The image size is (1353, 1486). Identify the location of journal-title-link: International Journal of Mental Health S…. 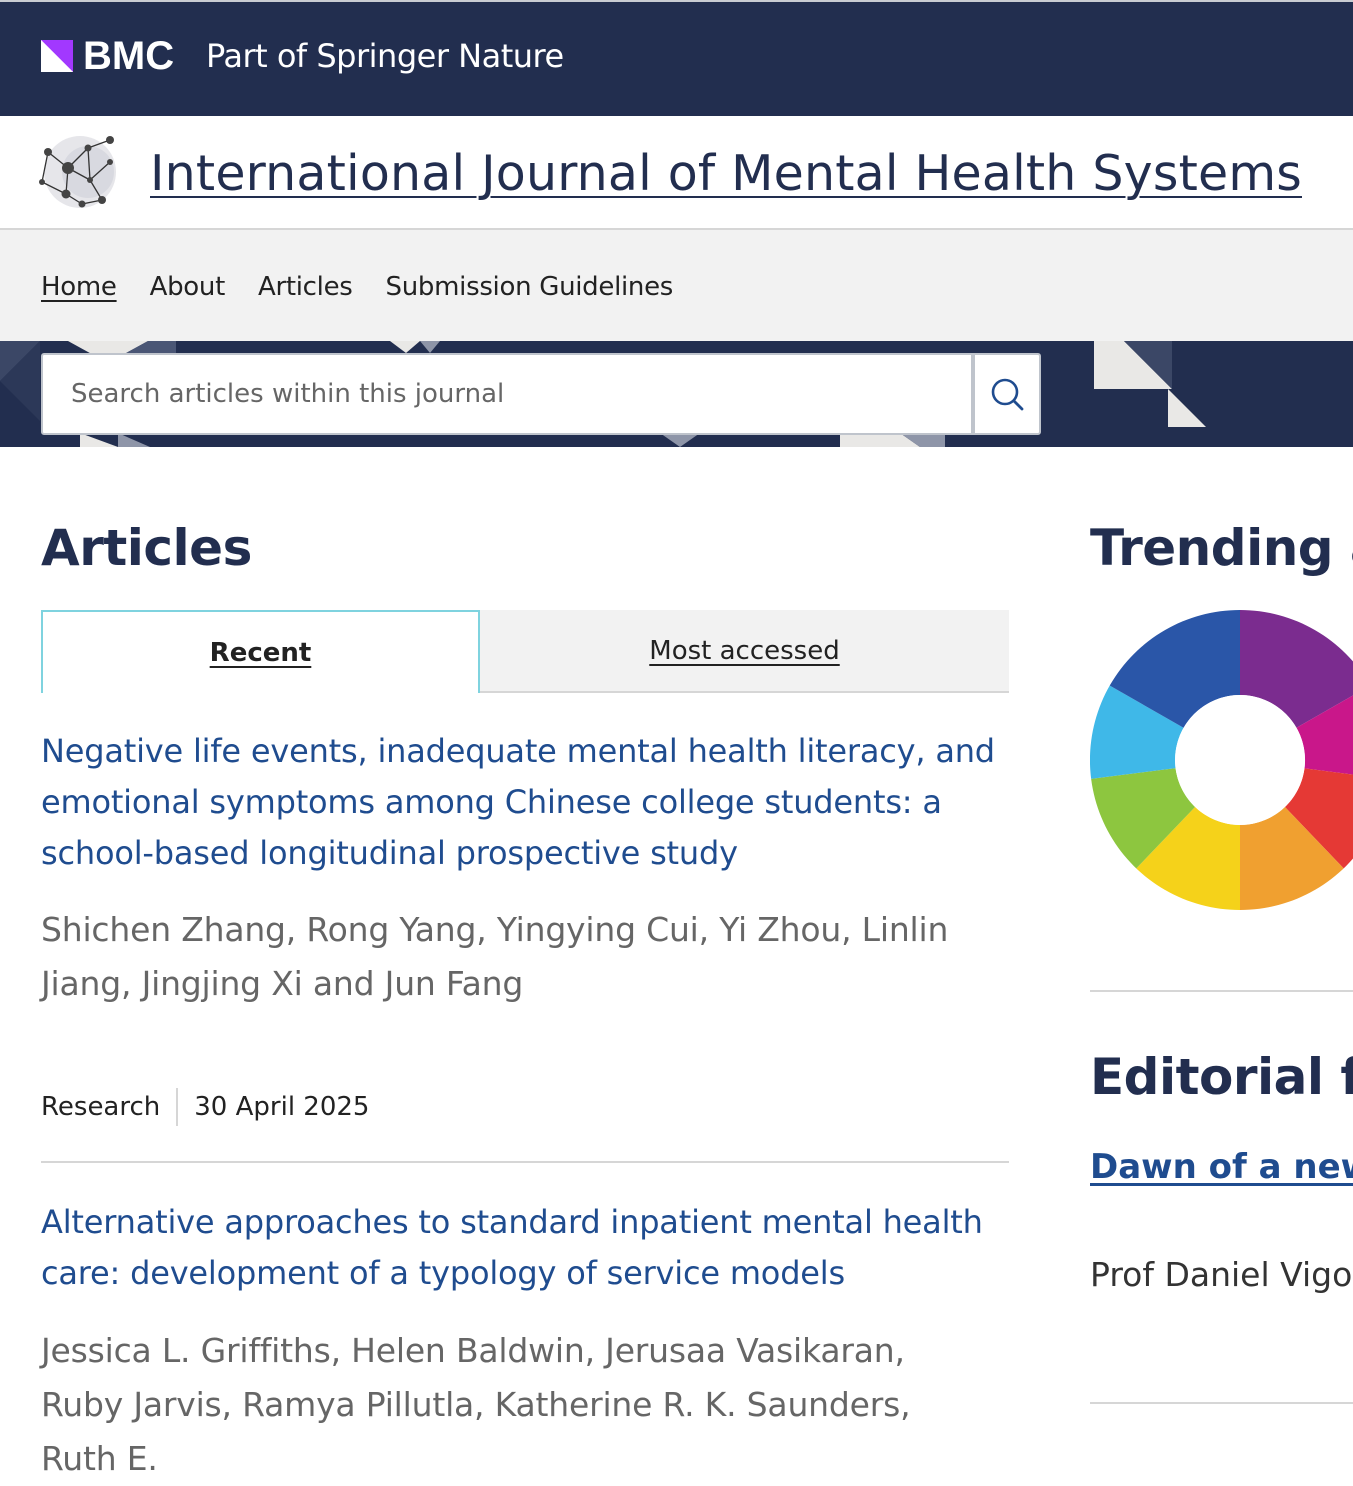
(726, 174).